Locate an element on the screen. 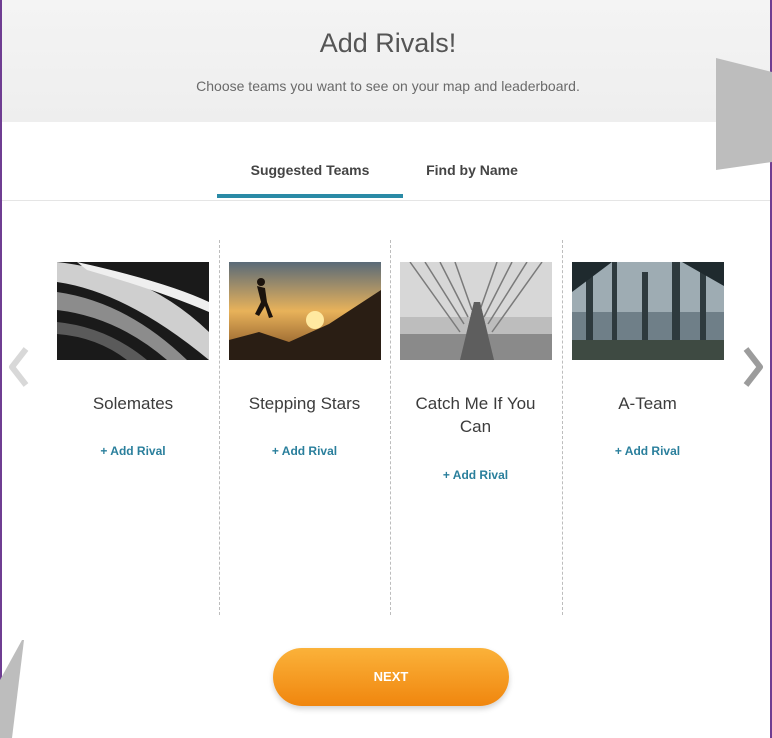 This screenshot has width=772, height=738. jumping-silhouette-sunset-photo is located at coordinates (304, 311).